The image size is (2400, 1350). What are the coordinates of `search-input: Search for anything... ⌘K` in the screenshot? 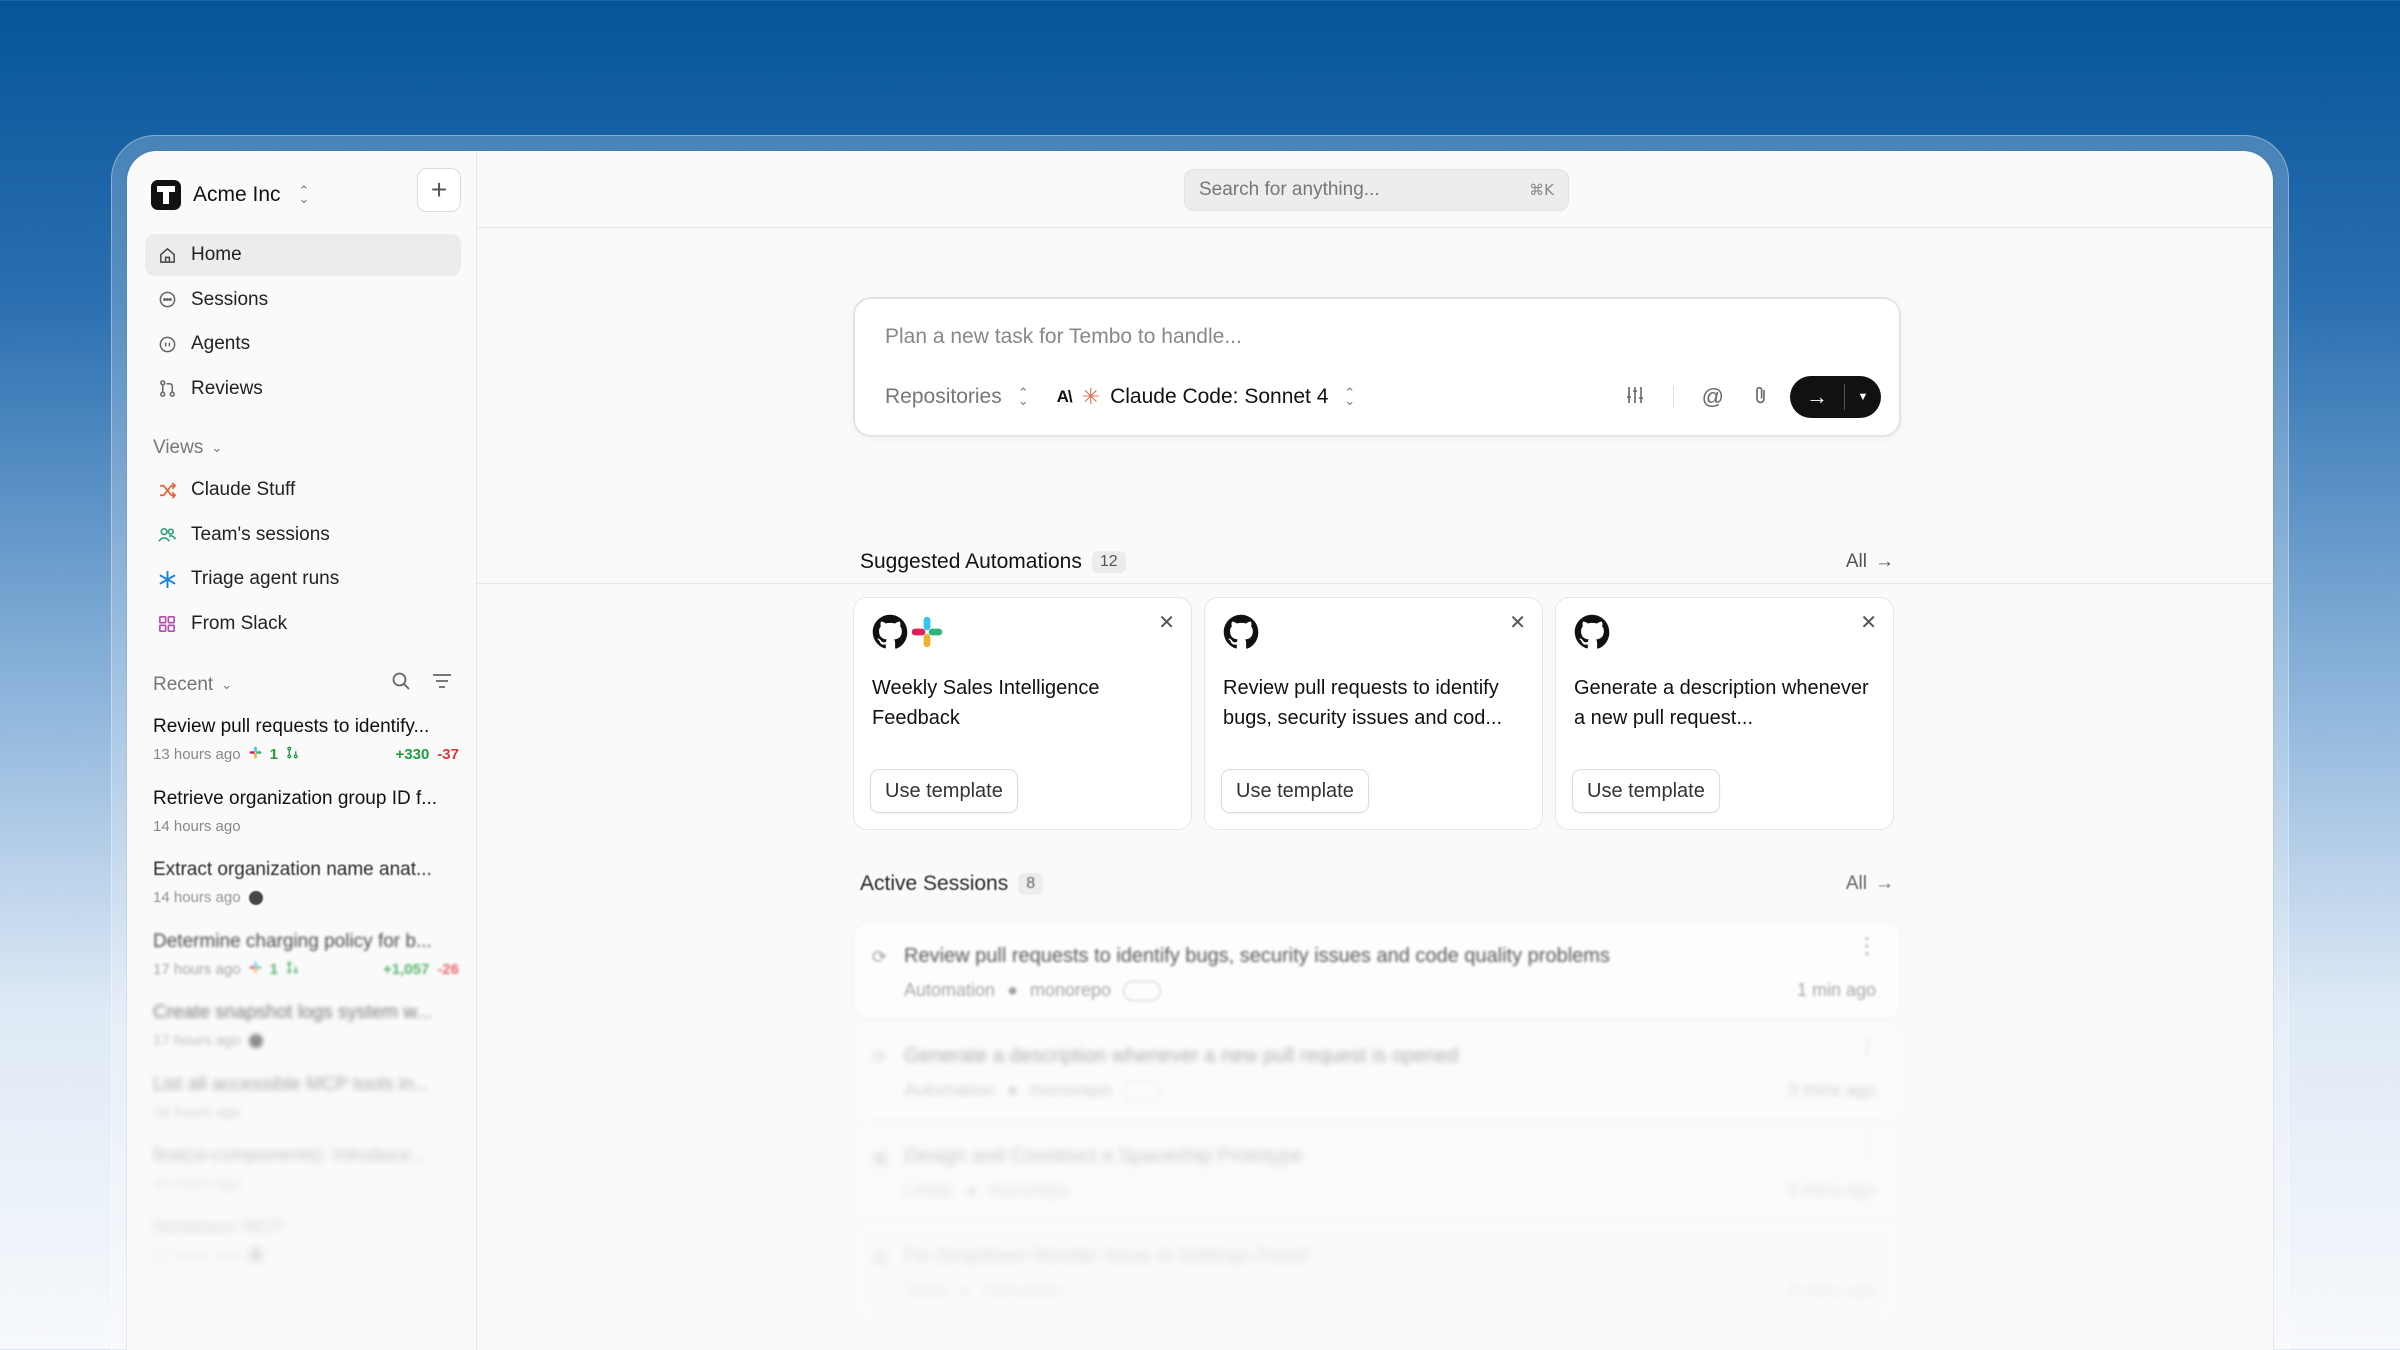 It's located at (1376, 190).